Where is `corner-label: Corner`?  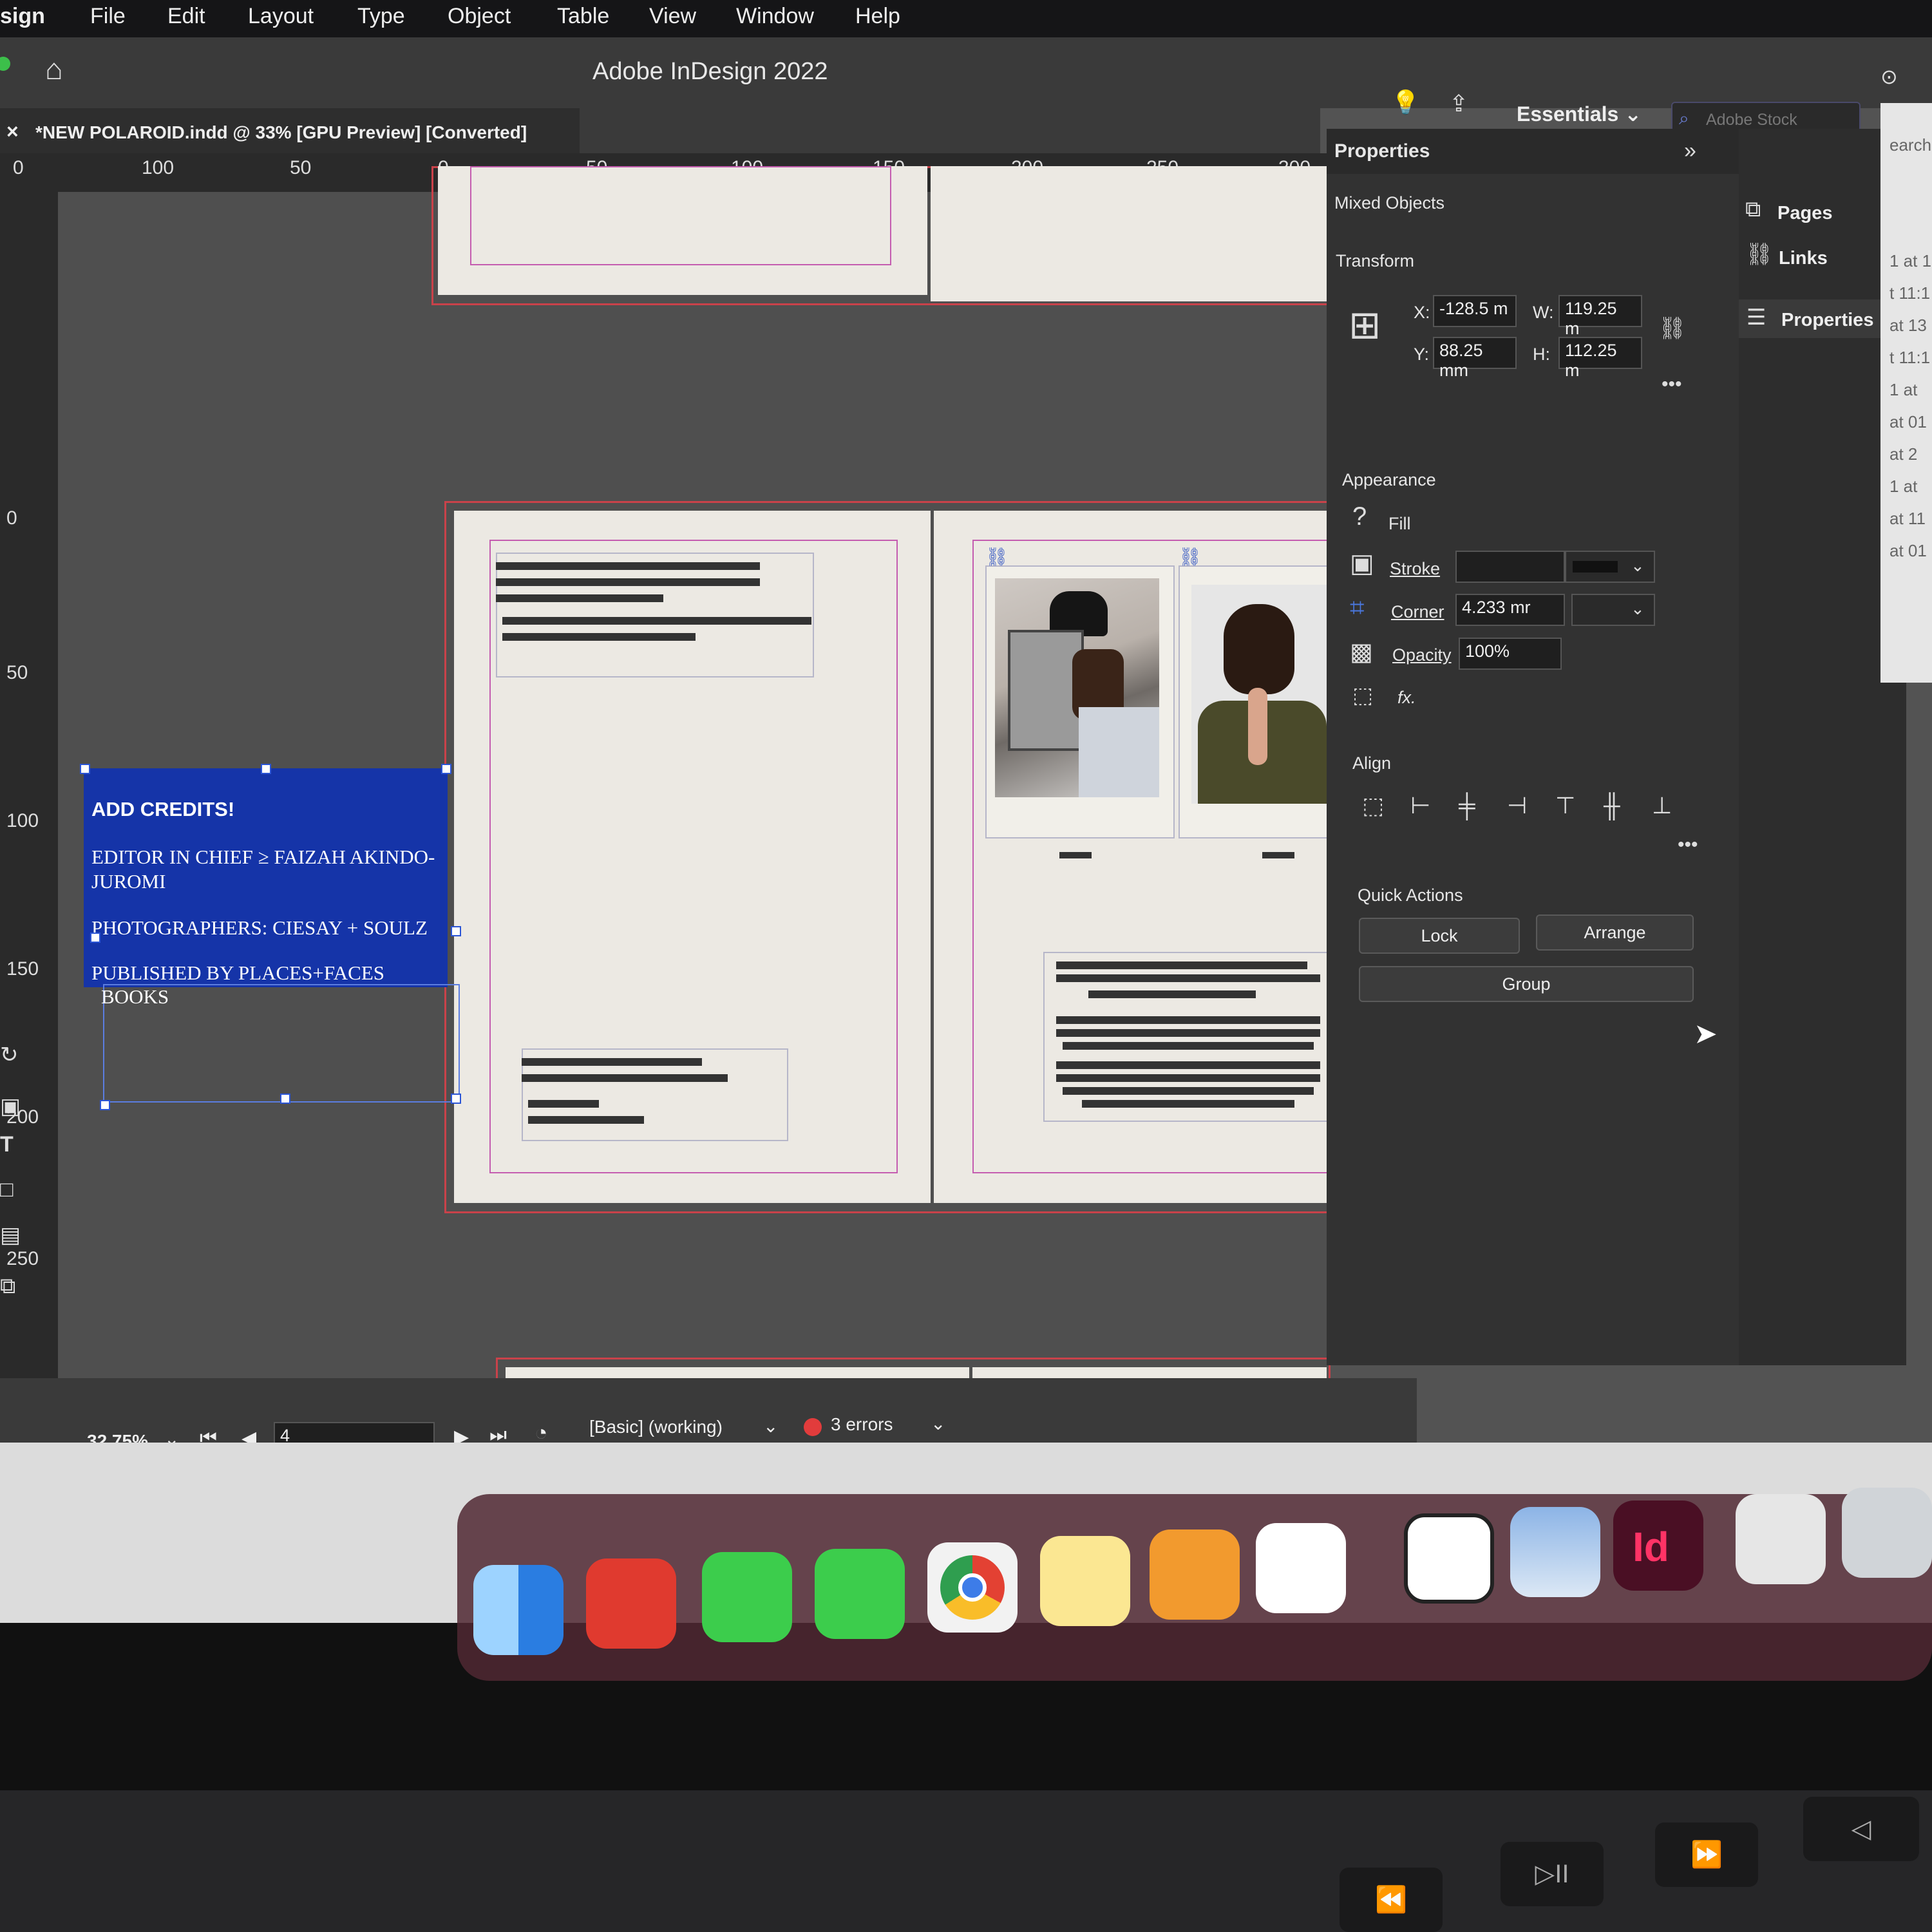
corner-label: Corner is located at coordinates (1417, 612).